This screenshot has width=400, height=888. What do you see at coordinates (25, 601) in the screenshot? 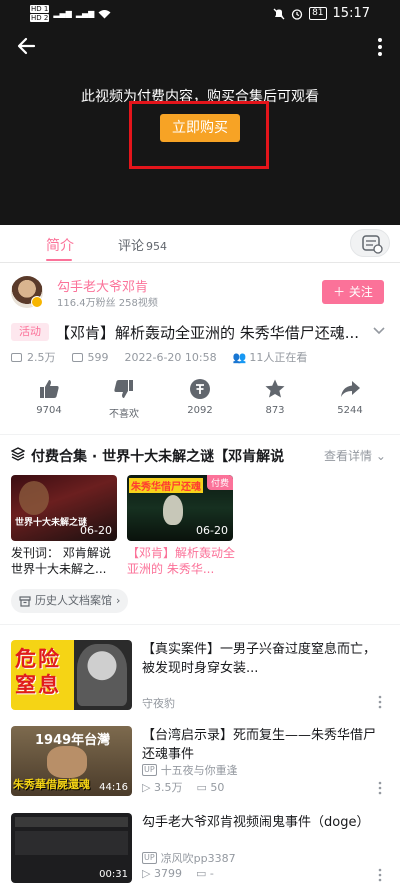
I see `archive-icon` at bounding box center [25, 601].